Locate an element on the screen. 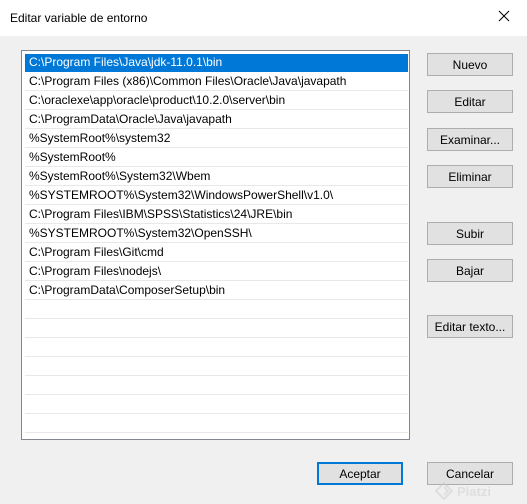 The width and height of the screenshot is (527, 504). watermark: Platzi is located at coordinates (480, 491).